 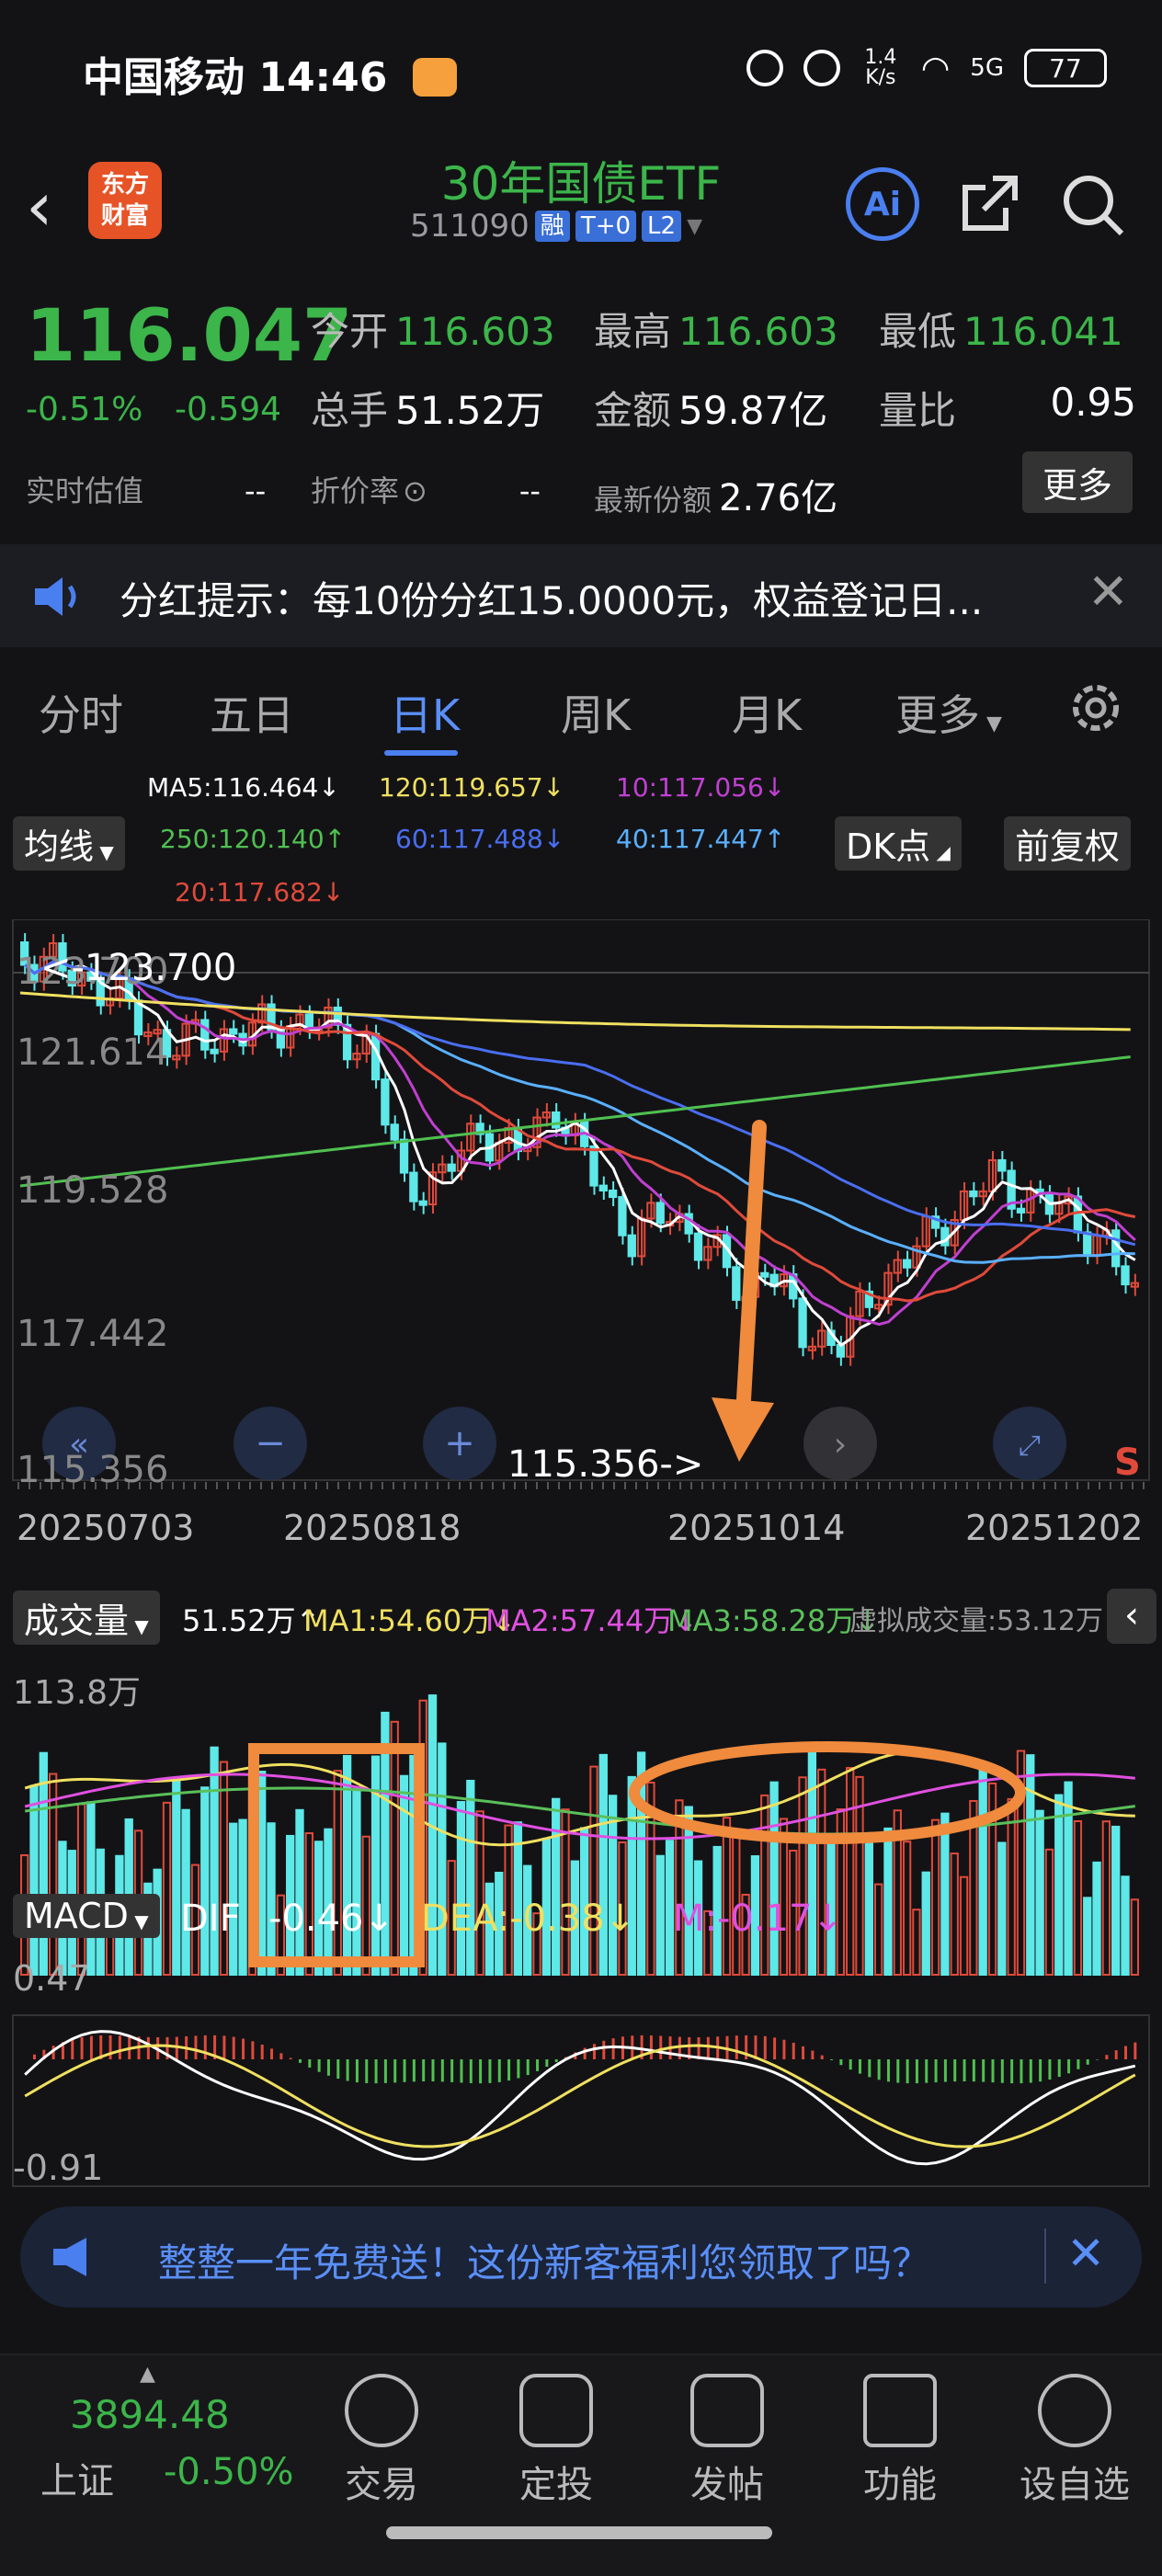 I want to click on carrier-time: 中国移动 14:46, so click(x=270, y=73).